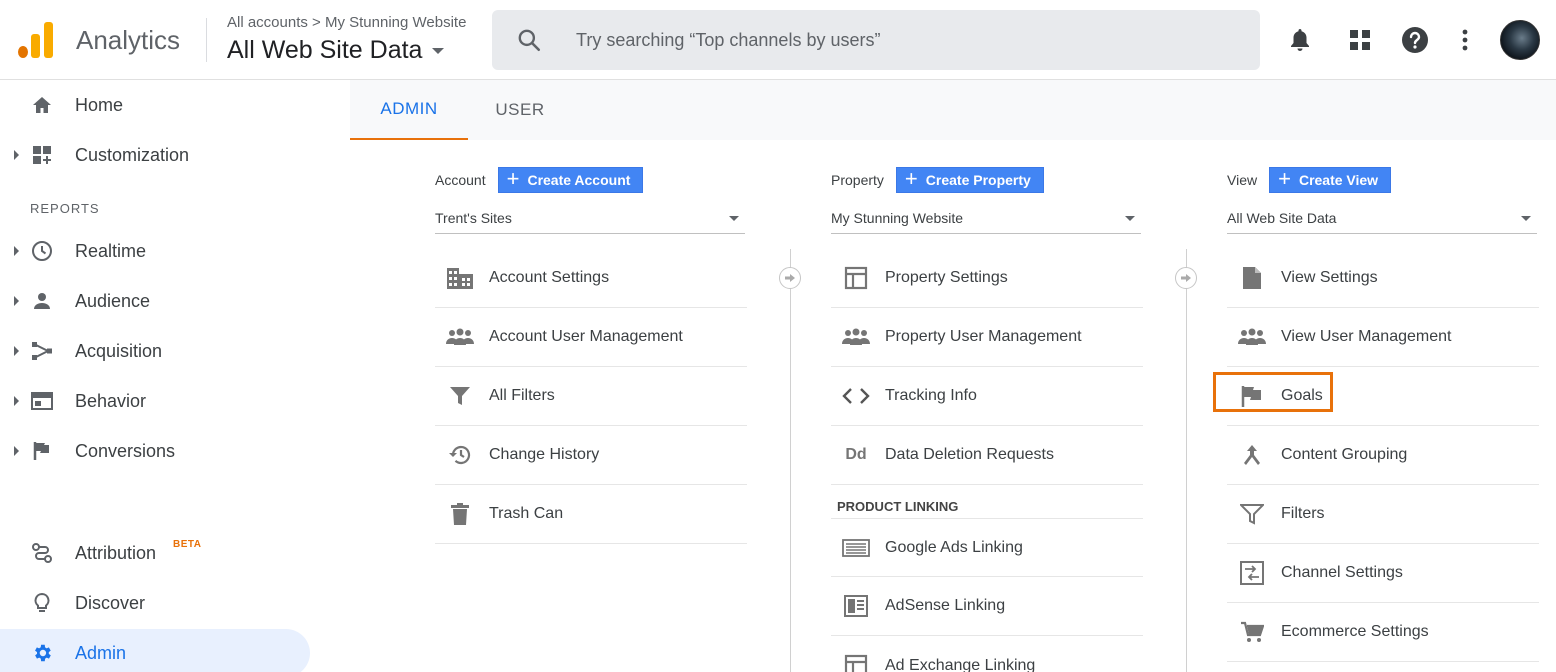 The width and height of the screenshot is (1556, 672). I want to click on account-select: Trent's Sites, so click(590, 219).